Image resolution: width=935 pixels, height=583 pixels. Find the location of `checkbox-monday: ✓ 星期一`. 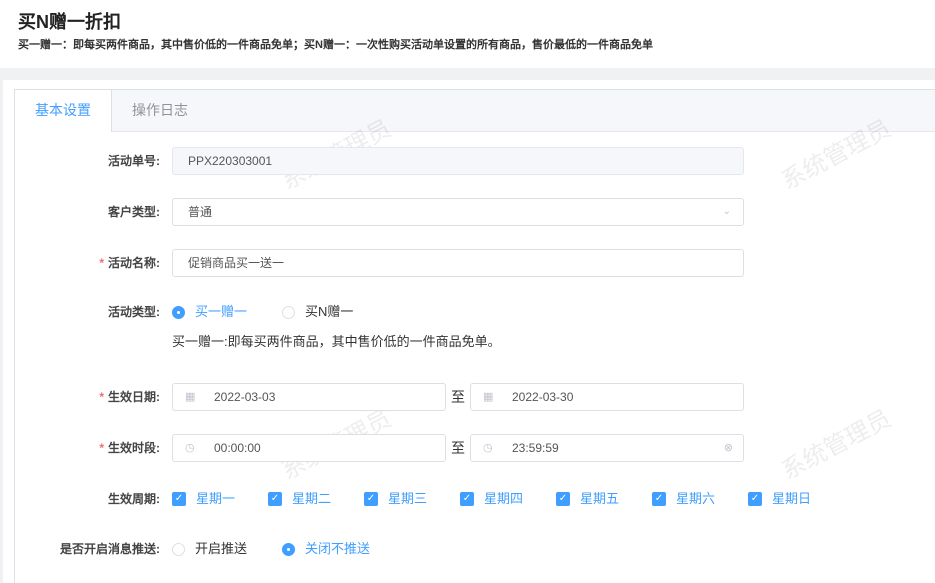

checkbox-monday: ✓ 星期一 is located at coordinates (203, 499).